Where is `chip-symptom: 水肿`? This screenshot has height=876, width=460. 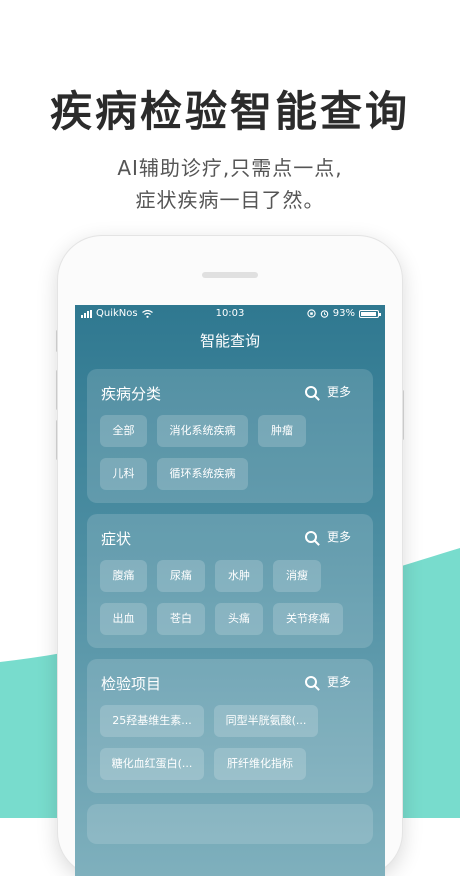 chip-symptom: 水肿 is located at coordinates (239, 576).